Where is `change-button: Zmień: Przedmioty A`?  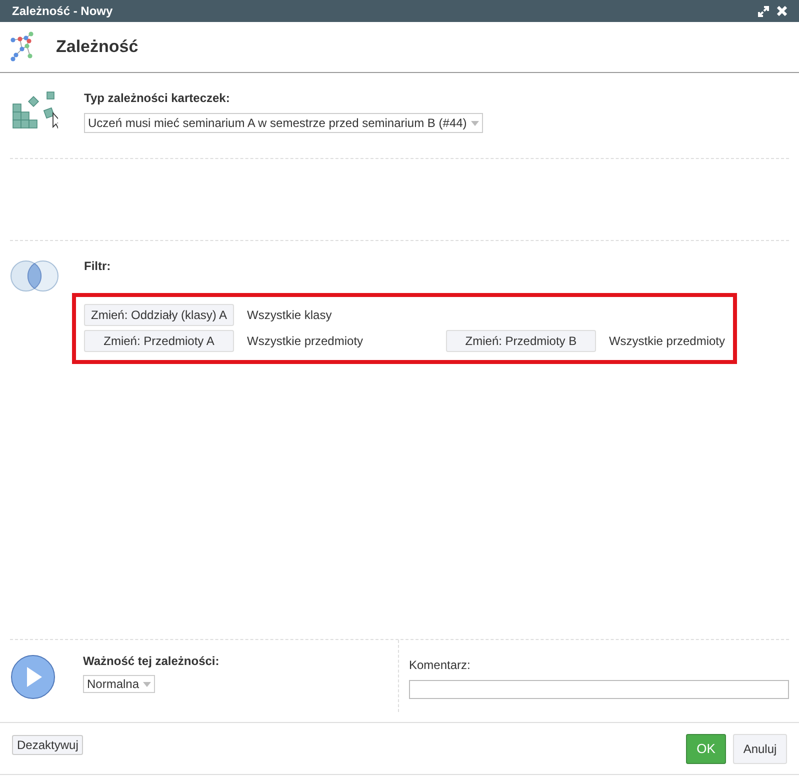 change-button: Zmień: Przedmioty A is located at coordinates (159, 341).